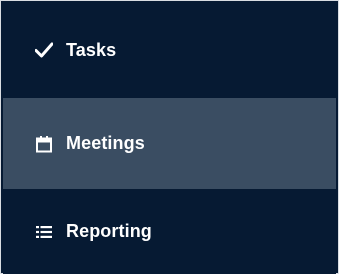  I want to click on list-icon, so click(44, 232).